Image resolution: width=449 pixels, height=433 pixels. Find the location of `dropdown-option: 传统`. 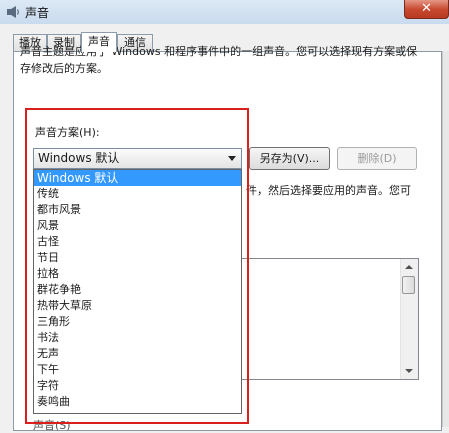

dropdown-option: 传统 is located at coordinates (137, 194).